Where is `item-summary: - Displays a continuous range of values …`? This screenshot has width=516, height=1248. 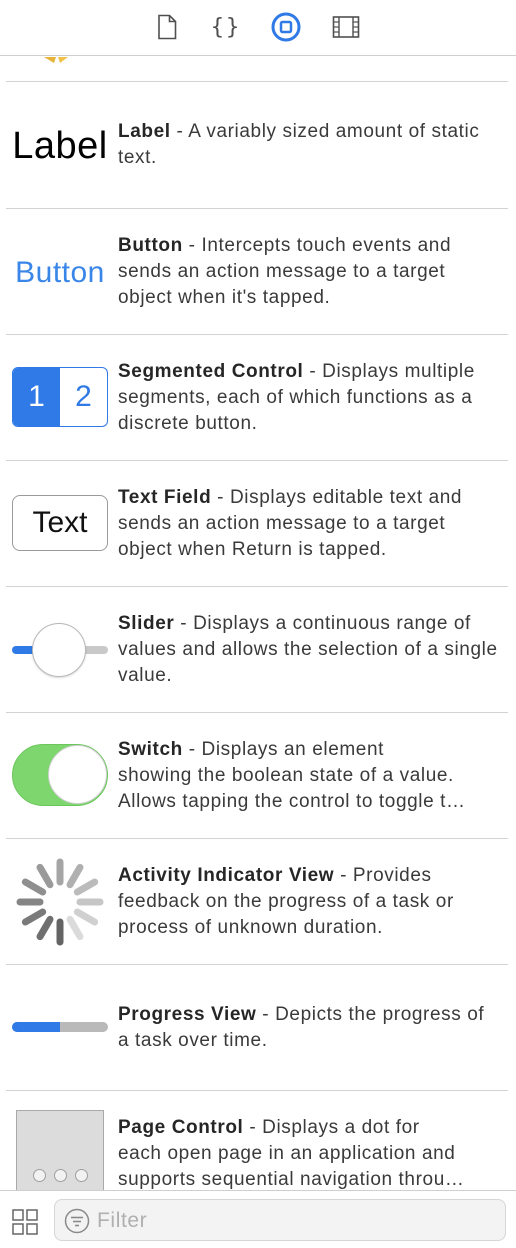
item-summary: - Displays a continuous range of values … is located at coordinates (308, 649).